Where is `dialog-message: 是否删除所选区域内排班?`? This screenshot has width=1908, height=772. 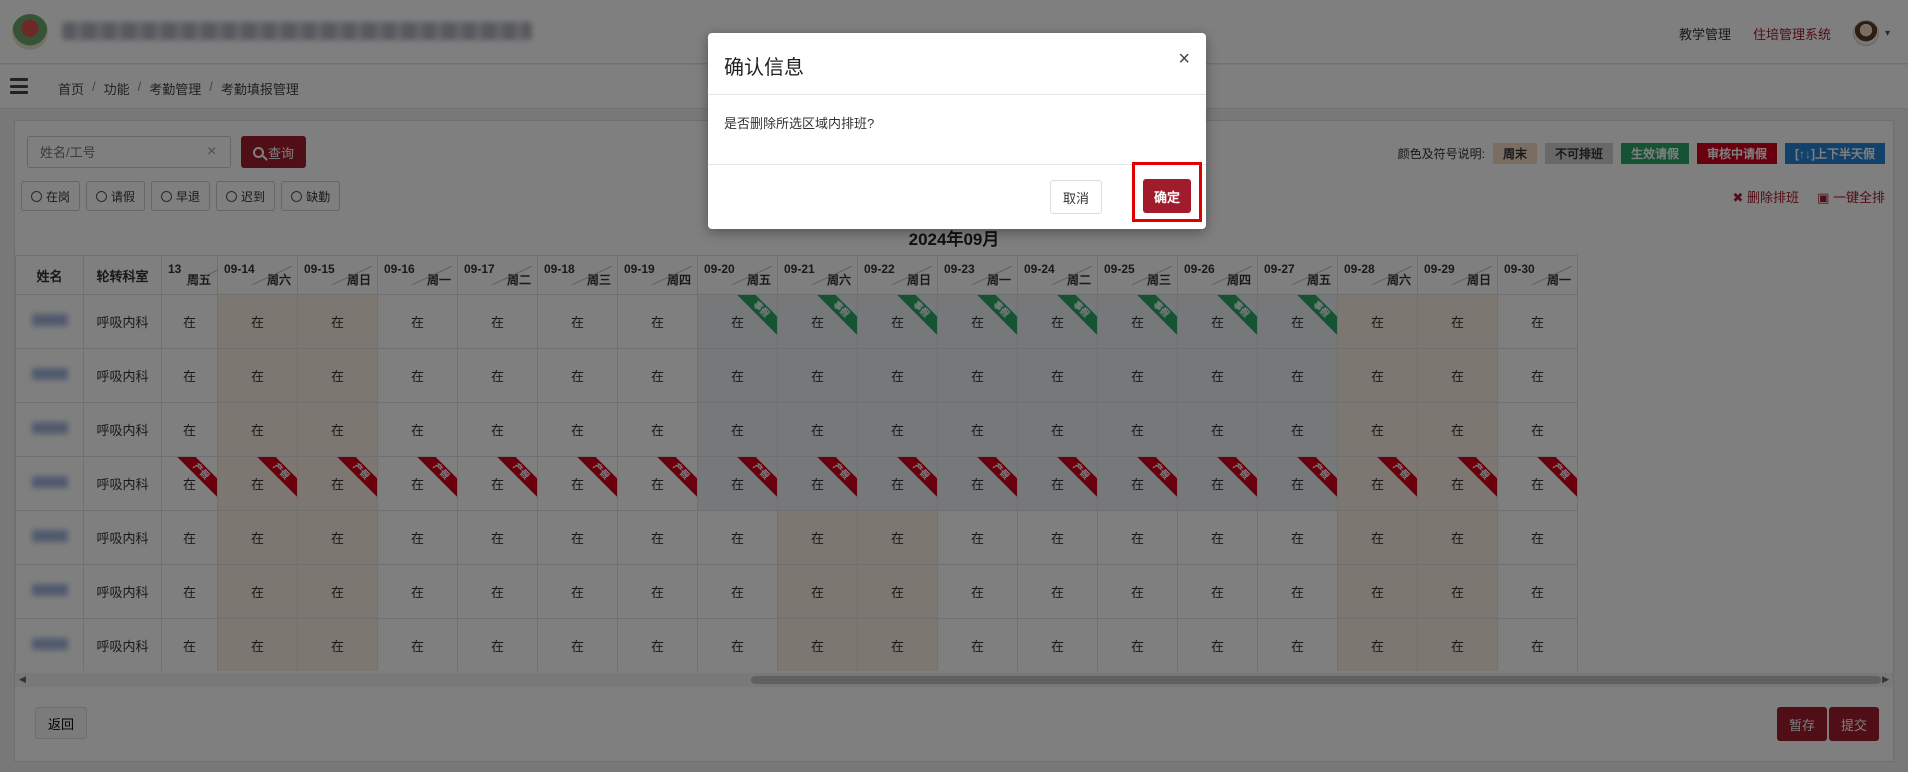 dialog-message: 是否删除所选区域内排班? is located at coordinates (957, 130).